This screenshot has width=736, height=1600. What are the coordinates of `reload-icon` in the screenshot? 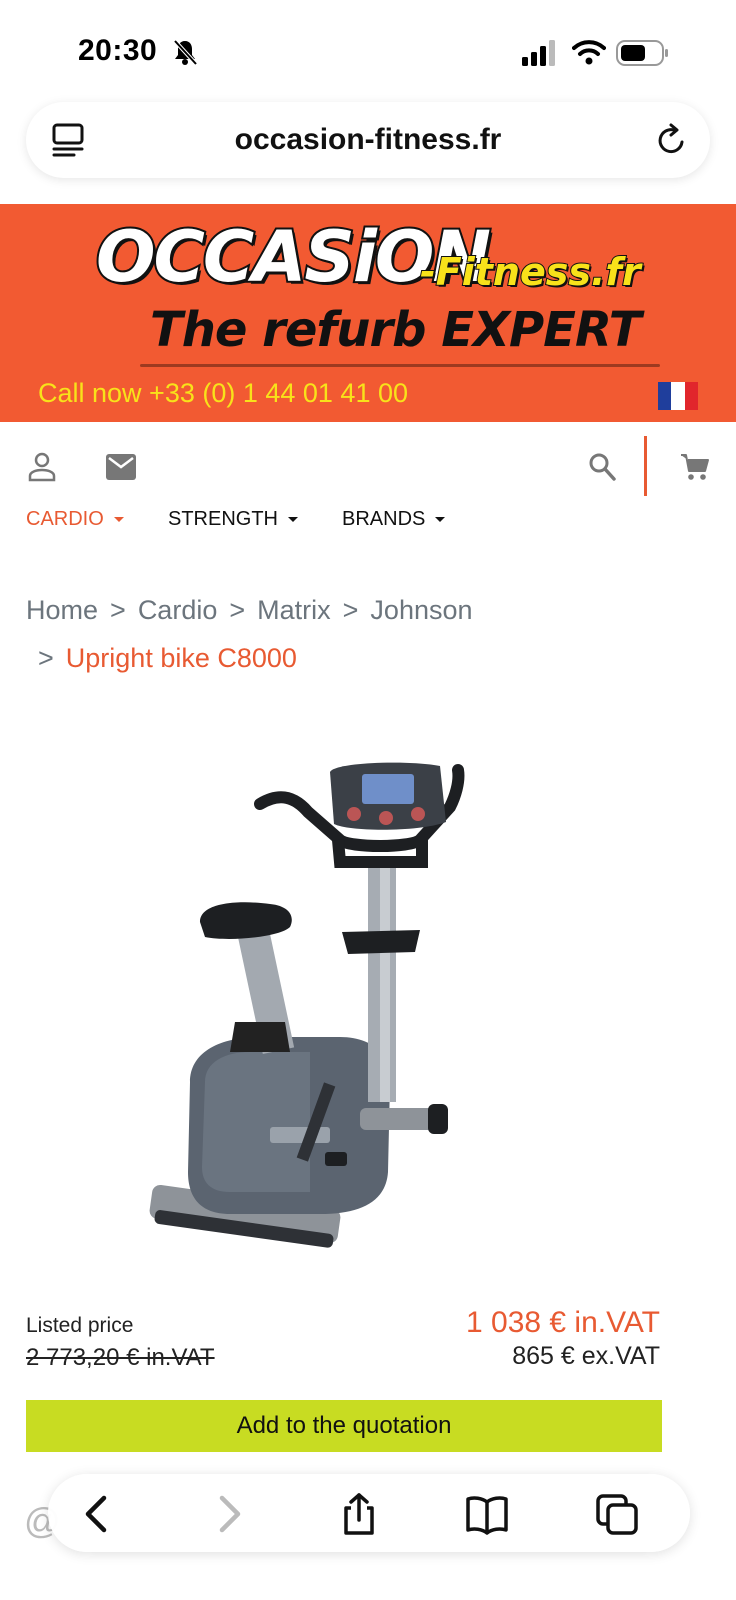 It's located at (671, 140).